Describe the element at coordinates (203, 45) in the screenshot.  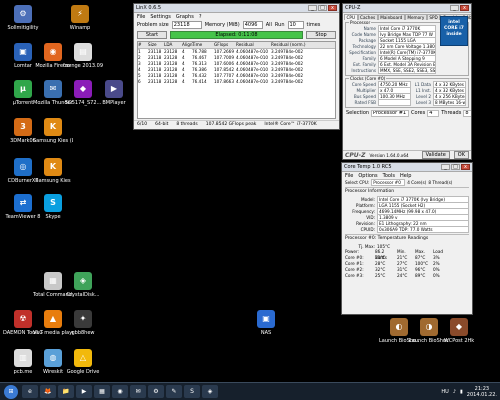
I see `column-header: Time` at that location.